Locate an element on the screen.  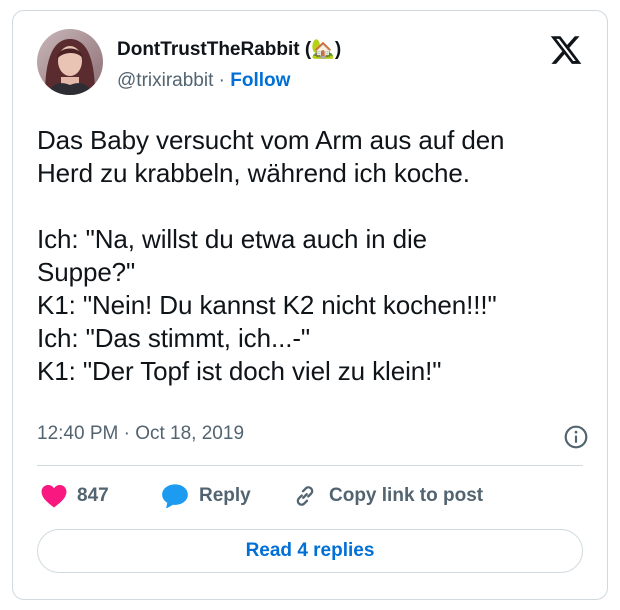
divider is located at coordinates (310, 465).